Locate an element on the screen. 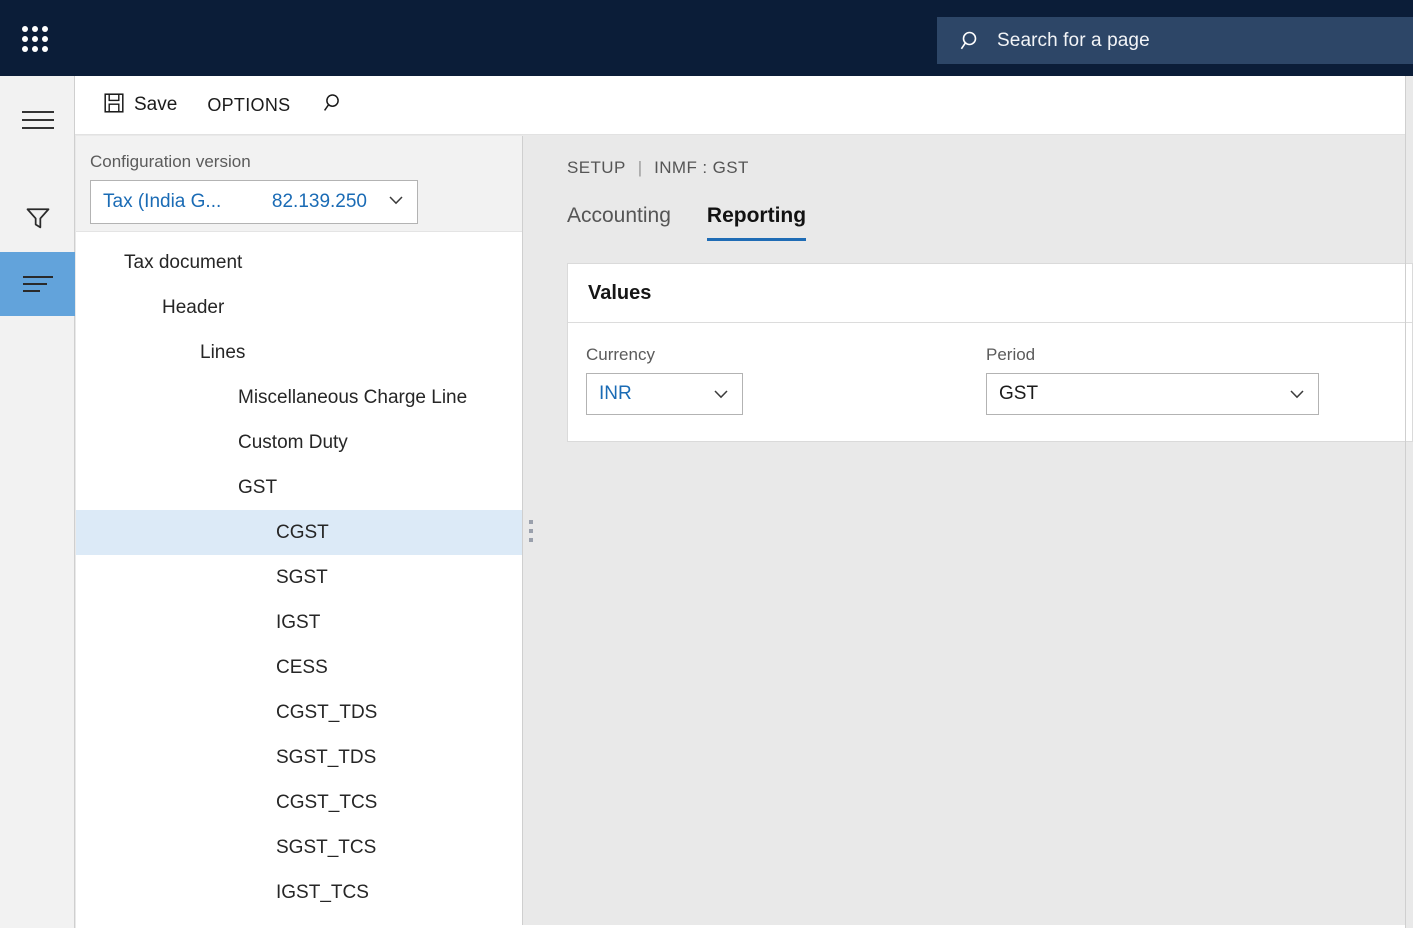  tree-item-cgst-tds: CGST_TDS is located at coordinates (299, 712).